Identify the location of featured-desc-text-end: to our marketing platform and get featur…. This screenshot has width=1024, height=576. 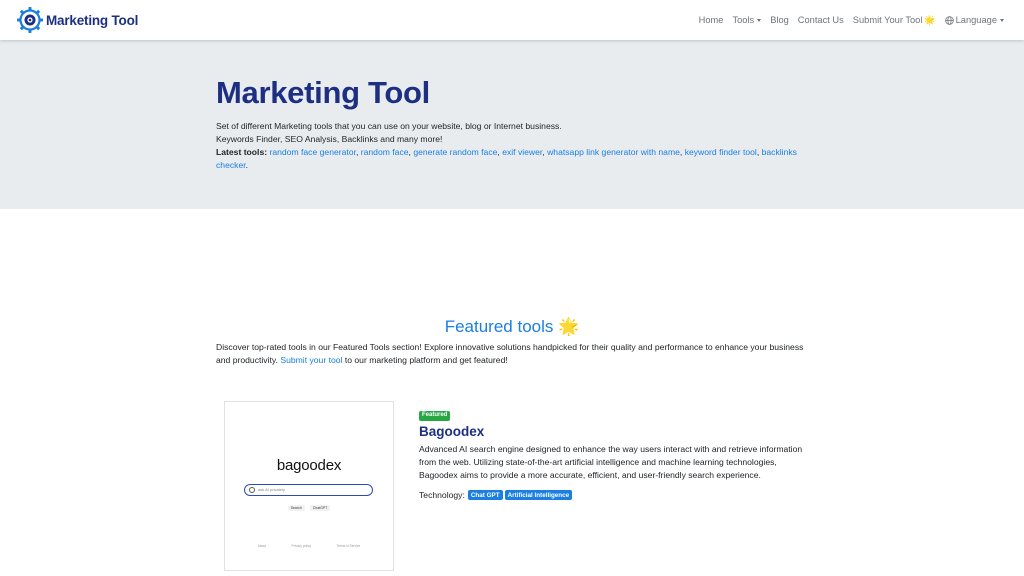
(426, 360).